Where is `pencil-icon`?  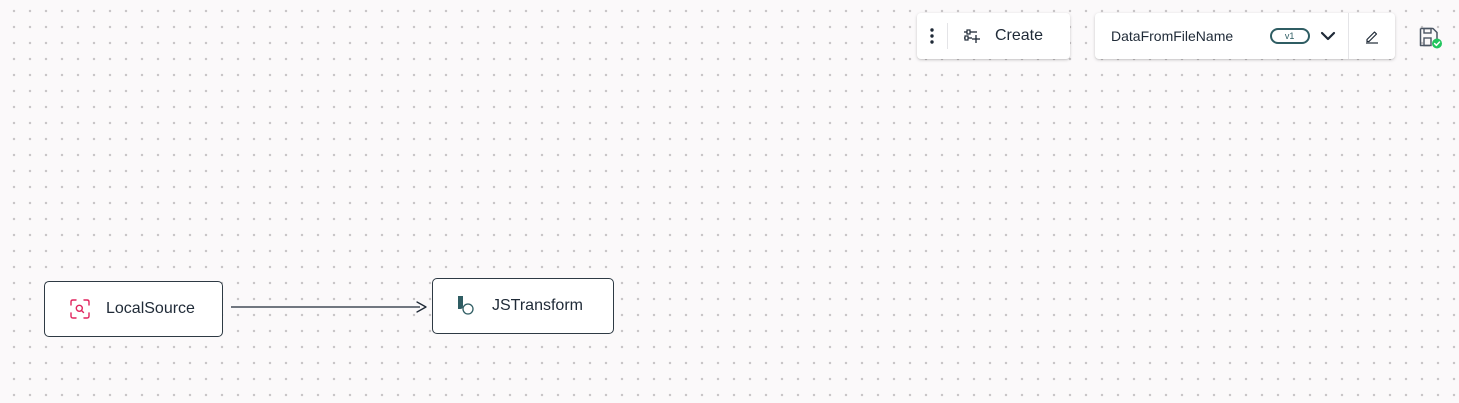
pencil-icon is located at coordinates (1372, 37).